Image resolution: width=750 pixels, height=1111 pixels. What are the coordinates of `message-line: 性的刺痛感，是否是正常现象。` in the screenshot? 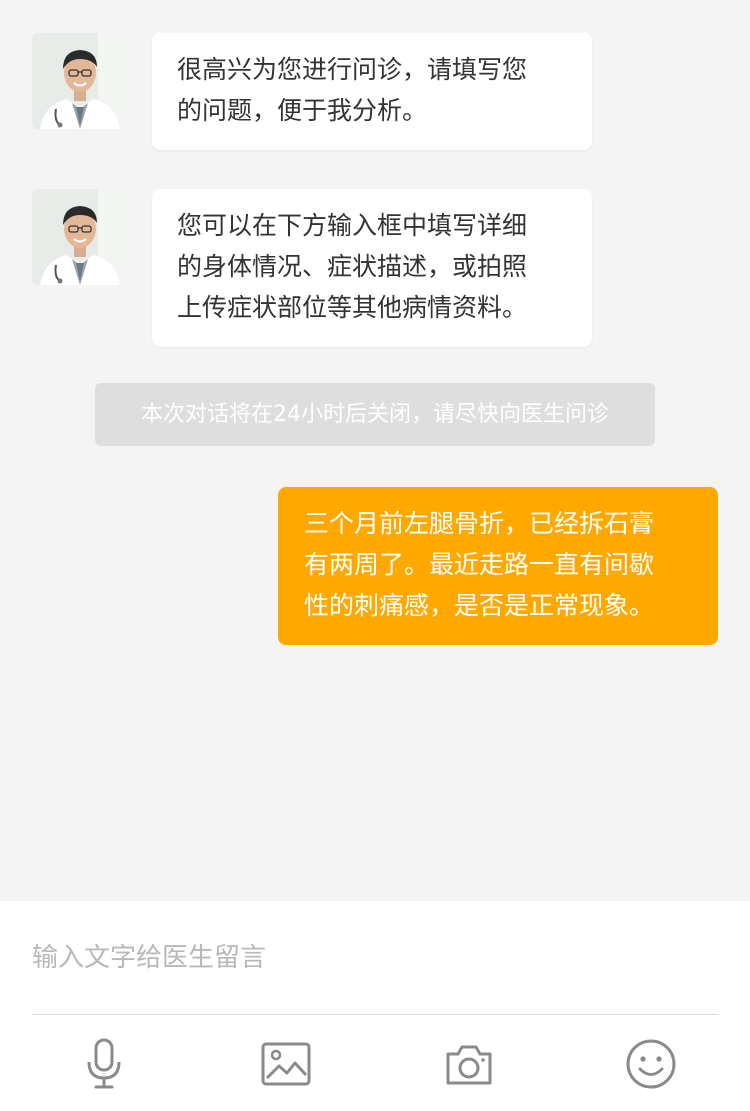 It's located at (479, 605).